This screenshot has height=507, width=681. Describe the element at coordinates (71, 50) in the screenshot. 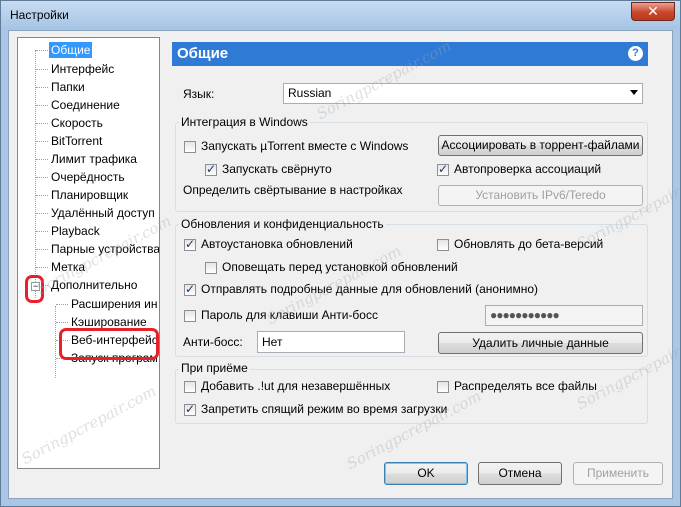

I see `tree-item-general: Общие` at that location.